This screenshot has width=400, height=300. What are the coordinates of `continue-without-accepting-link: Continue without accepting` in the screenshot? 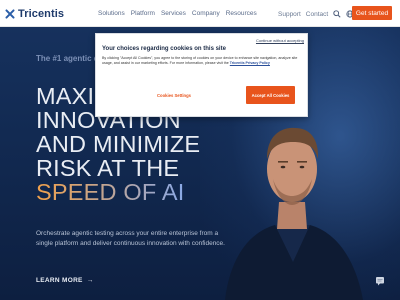 It's located at (280, 40).